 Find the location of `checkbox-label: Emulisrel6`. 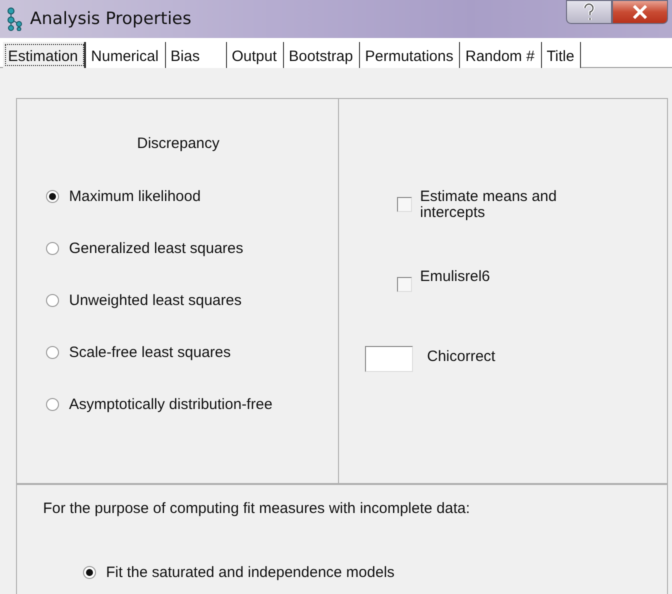

checkbox-label: Emulisrel6 is located at coordinates (456, 277).